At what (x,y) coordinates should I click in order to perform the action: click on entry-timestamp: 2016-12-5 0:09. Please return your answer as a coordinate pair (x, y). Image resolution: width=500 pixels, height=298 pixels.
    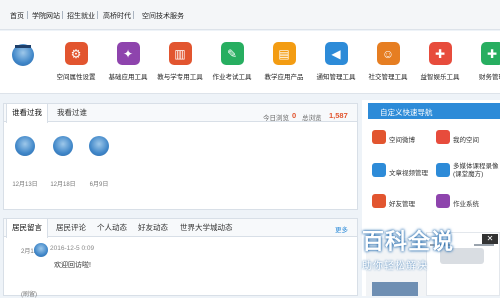
    Looking at the image, I should click on (72, 248).